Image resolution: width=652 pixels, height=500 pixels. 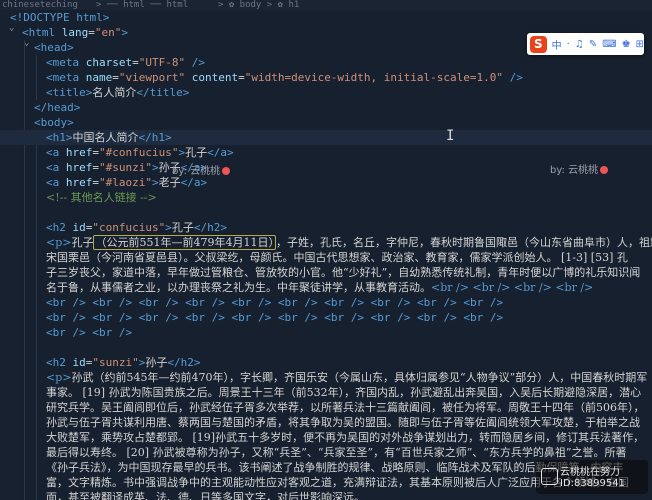 I want to click on h1-text: 中国名人简介, so click(x=105, y=137).